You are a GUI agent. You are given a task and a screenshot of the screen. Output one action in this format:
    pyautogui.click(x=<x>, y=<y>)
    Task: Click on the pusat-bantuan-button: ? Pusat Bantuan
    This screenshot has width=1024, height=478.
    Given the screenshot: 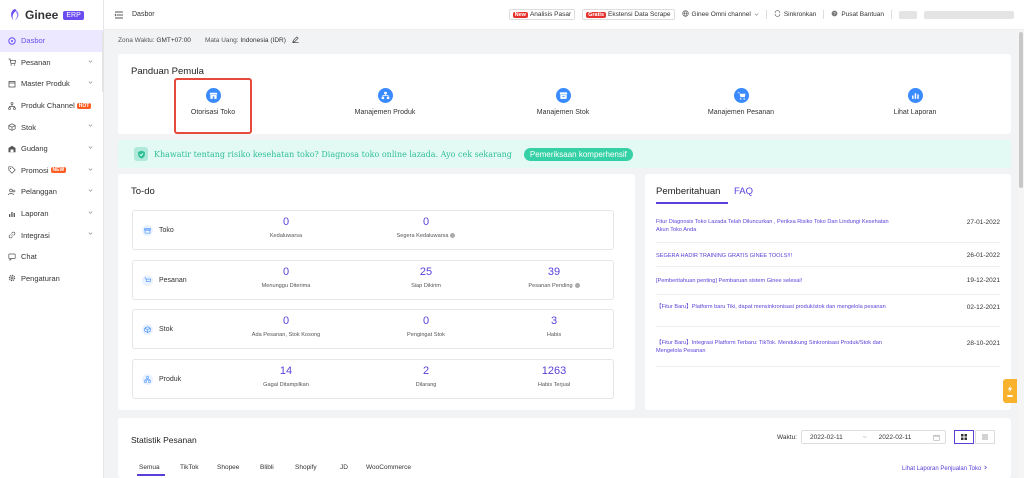 What is the action you would take?
    pyautogui.click(x=857, y=14)
    